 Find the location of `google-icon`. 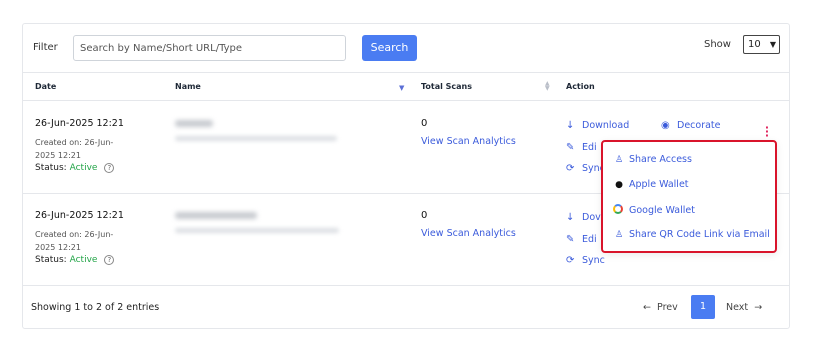

google-icon is located at coordinates (618, 209).